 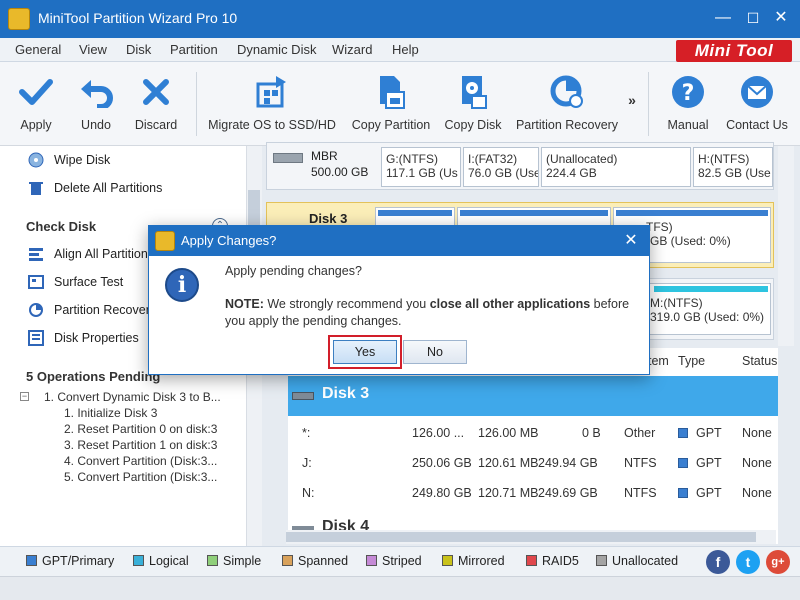 I want to click on copy-disk-icon, so click(x=473, y=92).